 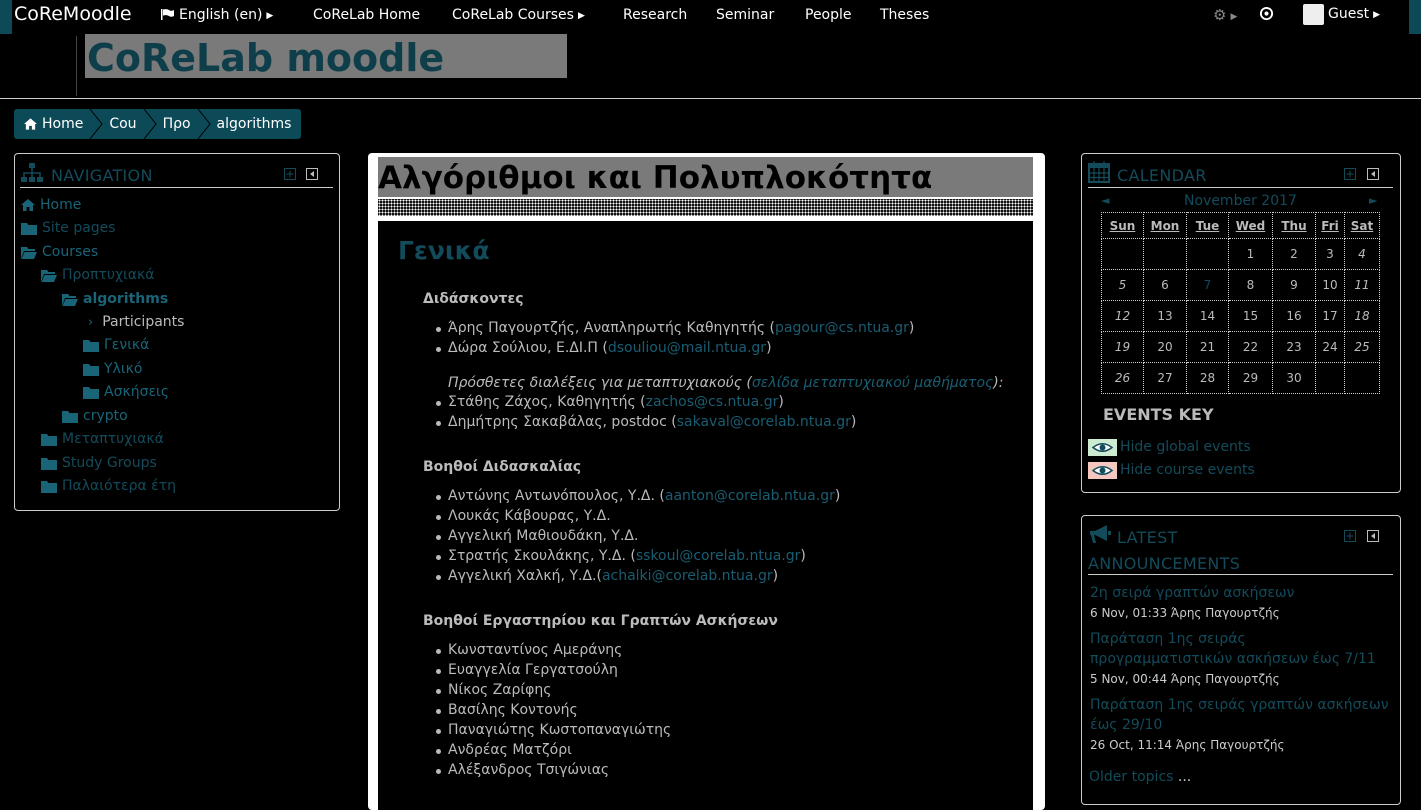 What do you see at coordinates (53, 124) in the screenshot?
I see `breadcrumb-home: Home` at bounding box center [53, 124].